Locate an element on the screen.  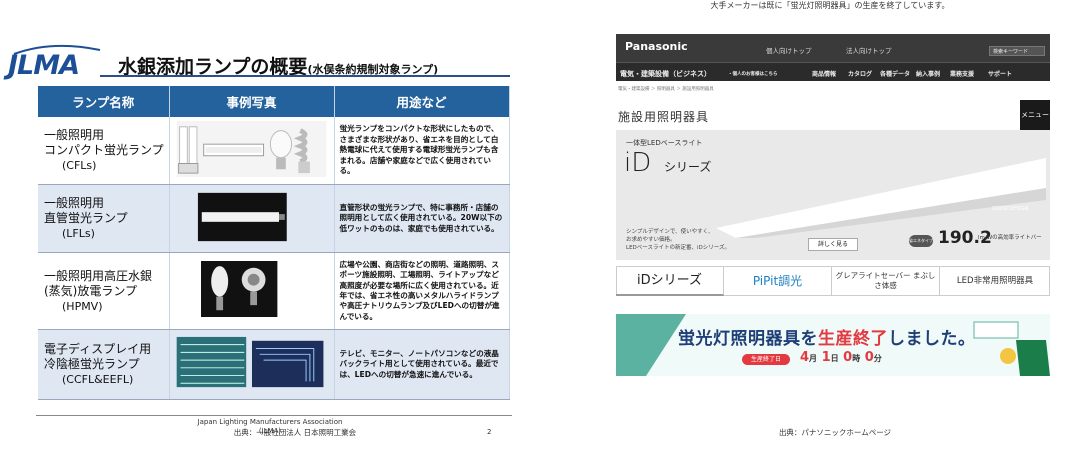
nav-item-support: サポート is located at coordinates (1000, 73).